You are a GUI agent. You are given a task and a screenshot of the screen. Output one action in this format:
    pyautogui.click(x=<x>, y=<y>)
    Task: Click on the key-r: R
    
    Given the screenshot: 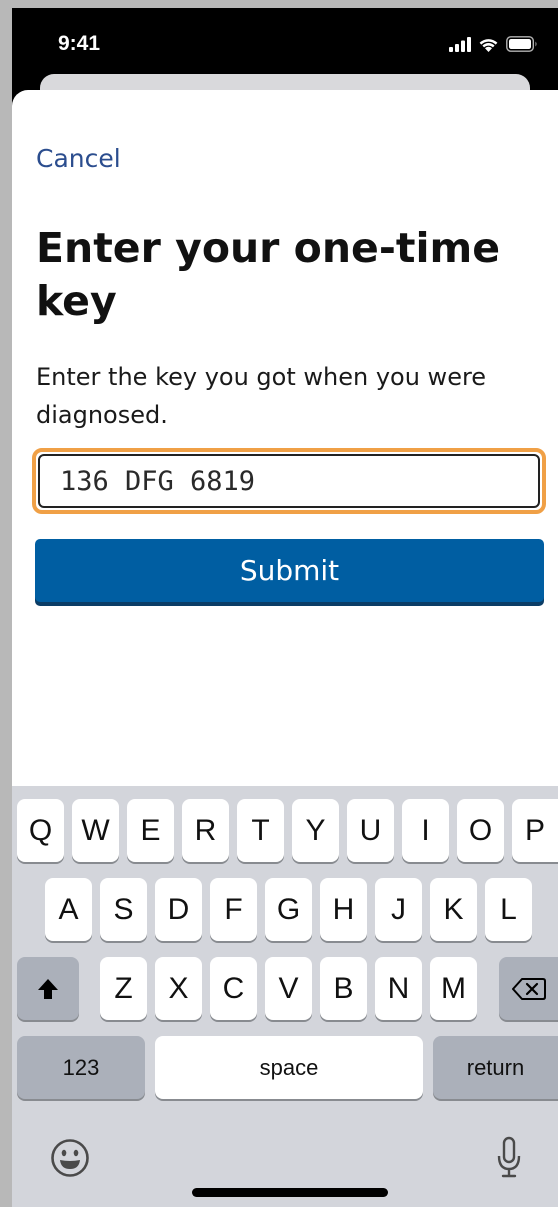 What is the action you would take?
    pyautogui.click(x=205, y=830)
    